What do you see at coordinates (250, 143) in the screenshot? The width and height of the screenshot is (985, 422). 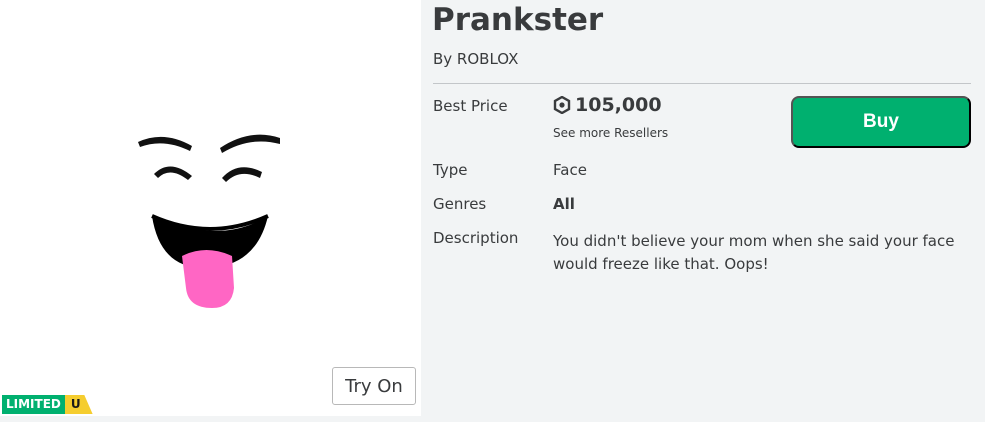 I see `right-eyebrow` at bounding box center [250, 143].